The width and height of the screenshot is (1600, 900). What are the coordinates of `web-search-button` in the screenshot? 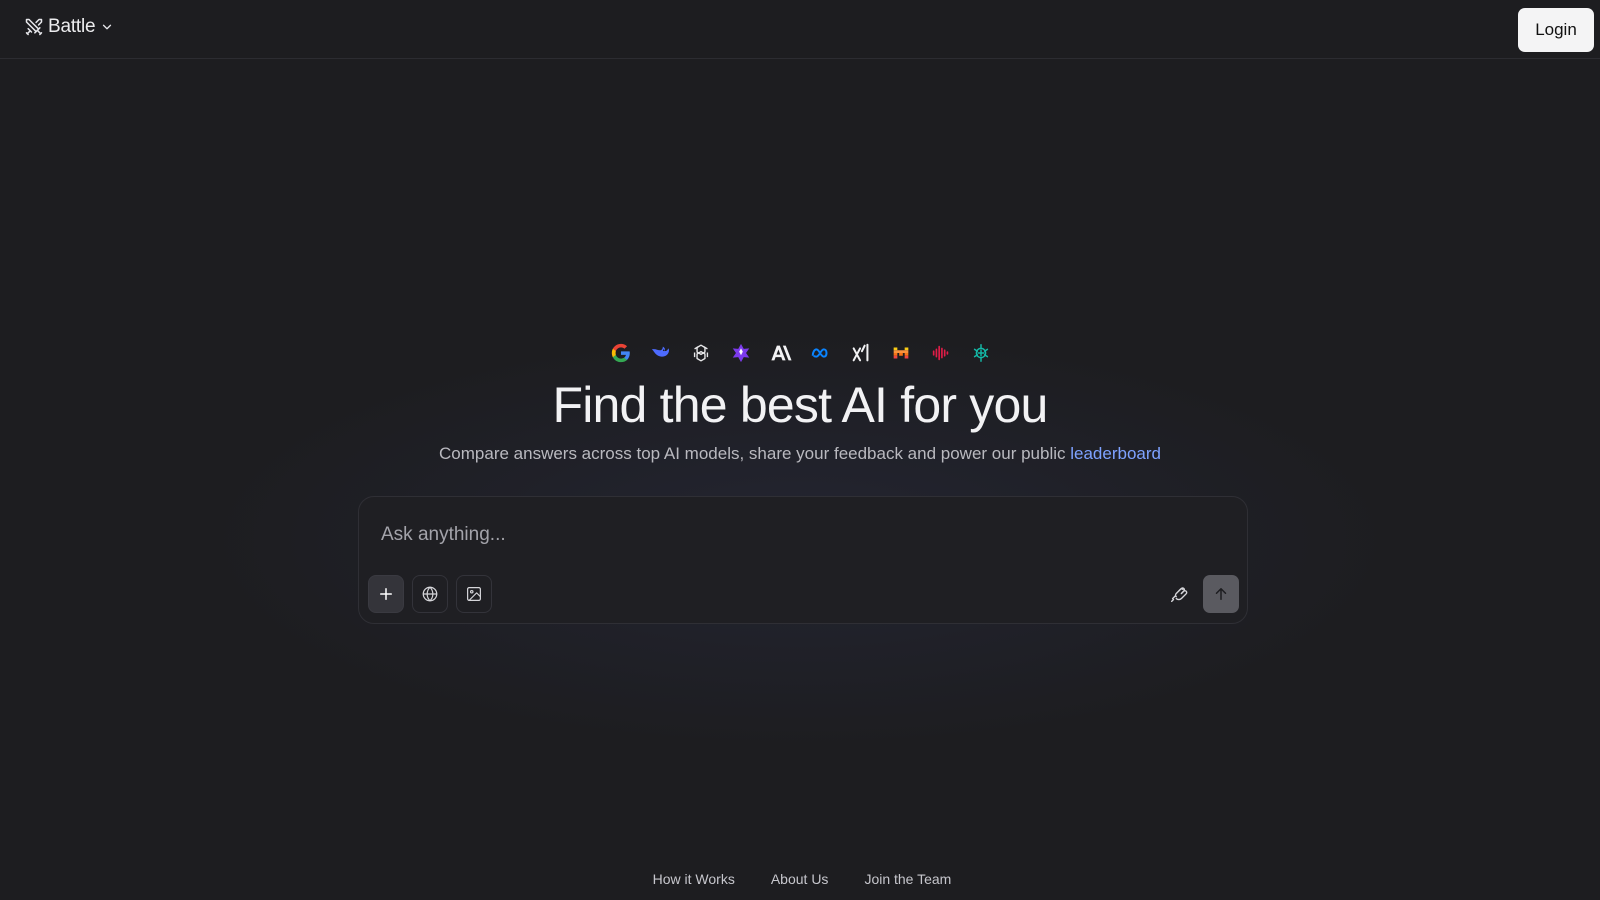 It's located at (430, 594).